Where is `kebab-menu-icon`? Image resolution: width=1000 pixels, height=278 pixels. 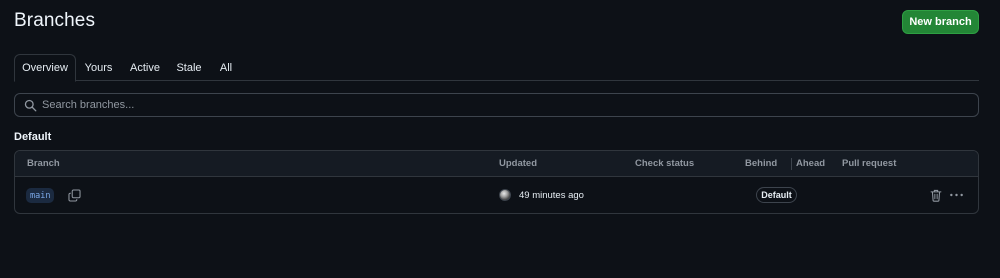 kebab-menu-icon is located at coordinates (956, 195).